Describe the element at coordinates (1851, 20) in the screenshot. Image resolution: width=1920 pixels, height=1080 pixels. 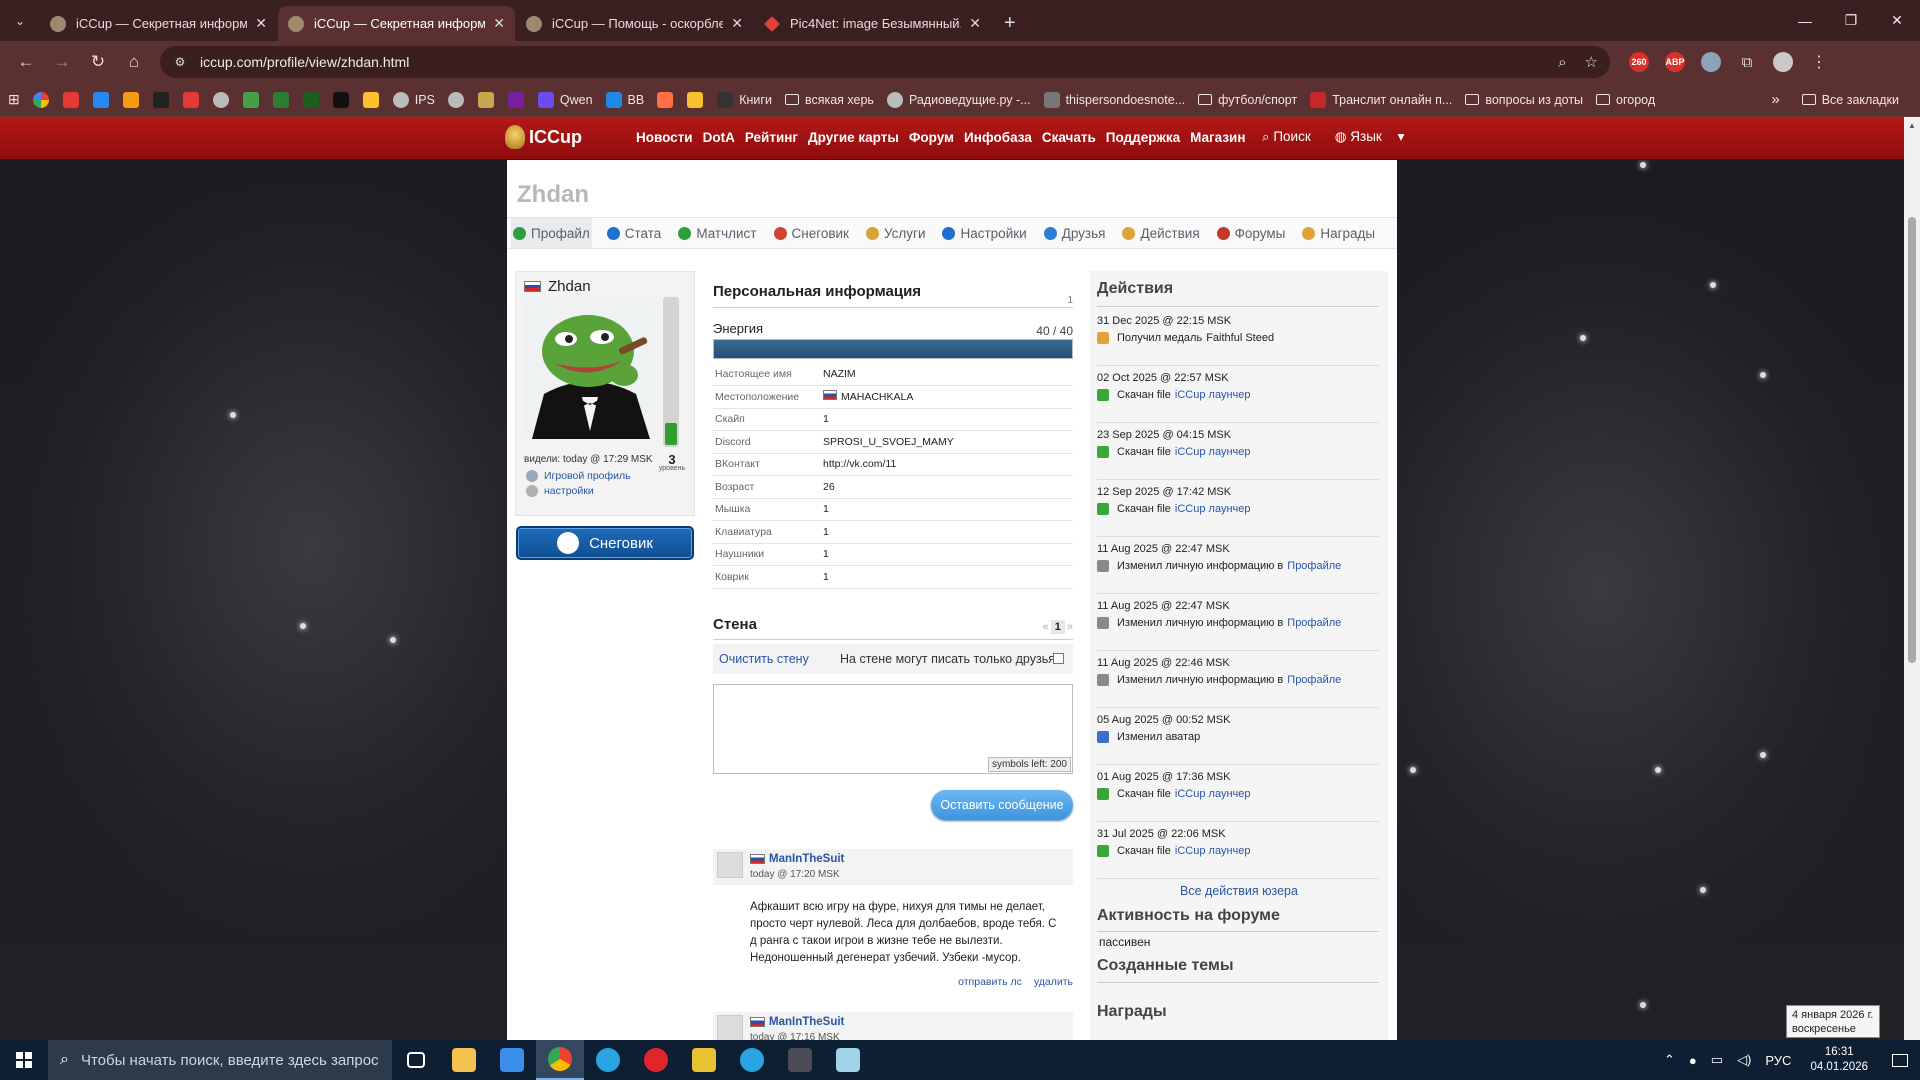
I see `restore-icon: ❐` at that location.